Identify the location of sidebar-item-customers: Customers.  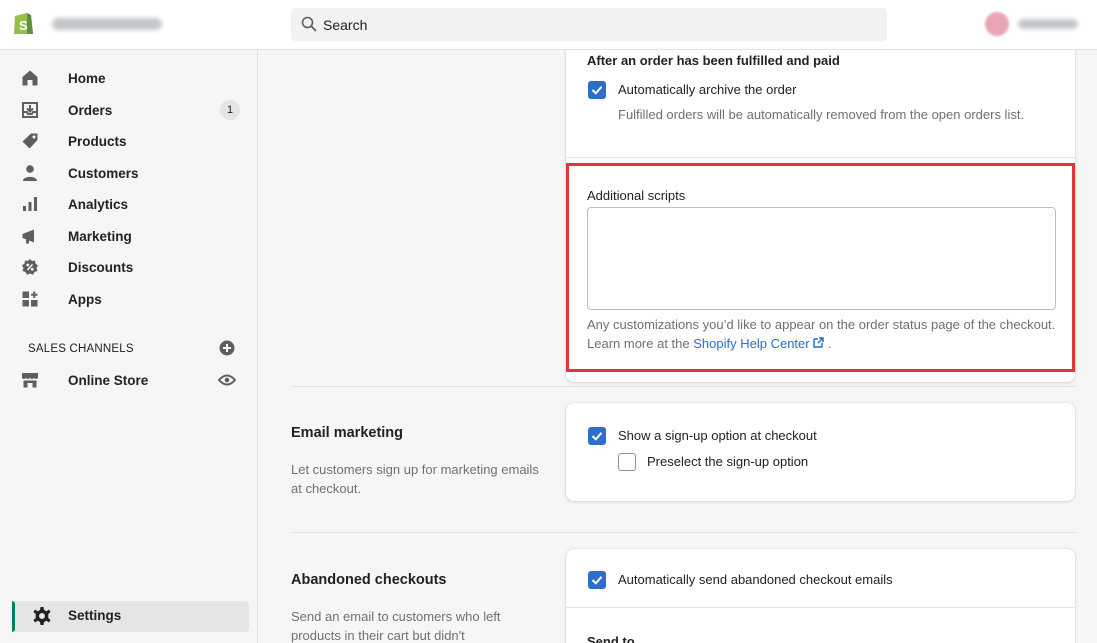
(134, 173).